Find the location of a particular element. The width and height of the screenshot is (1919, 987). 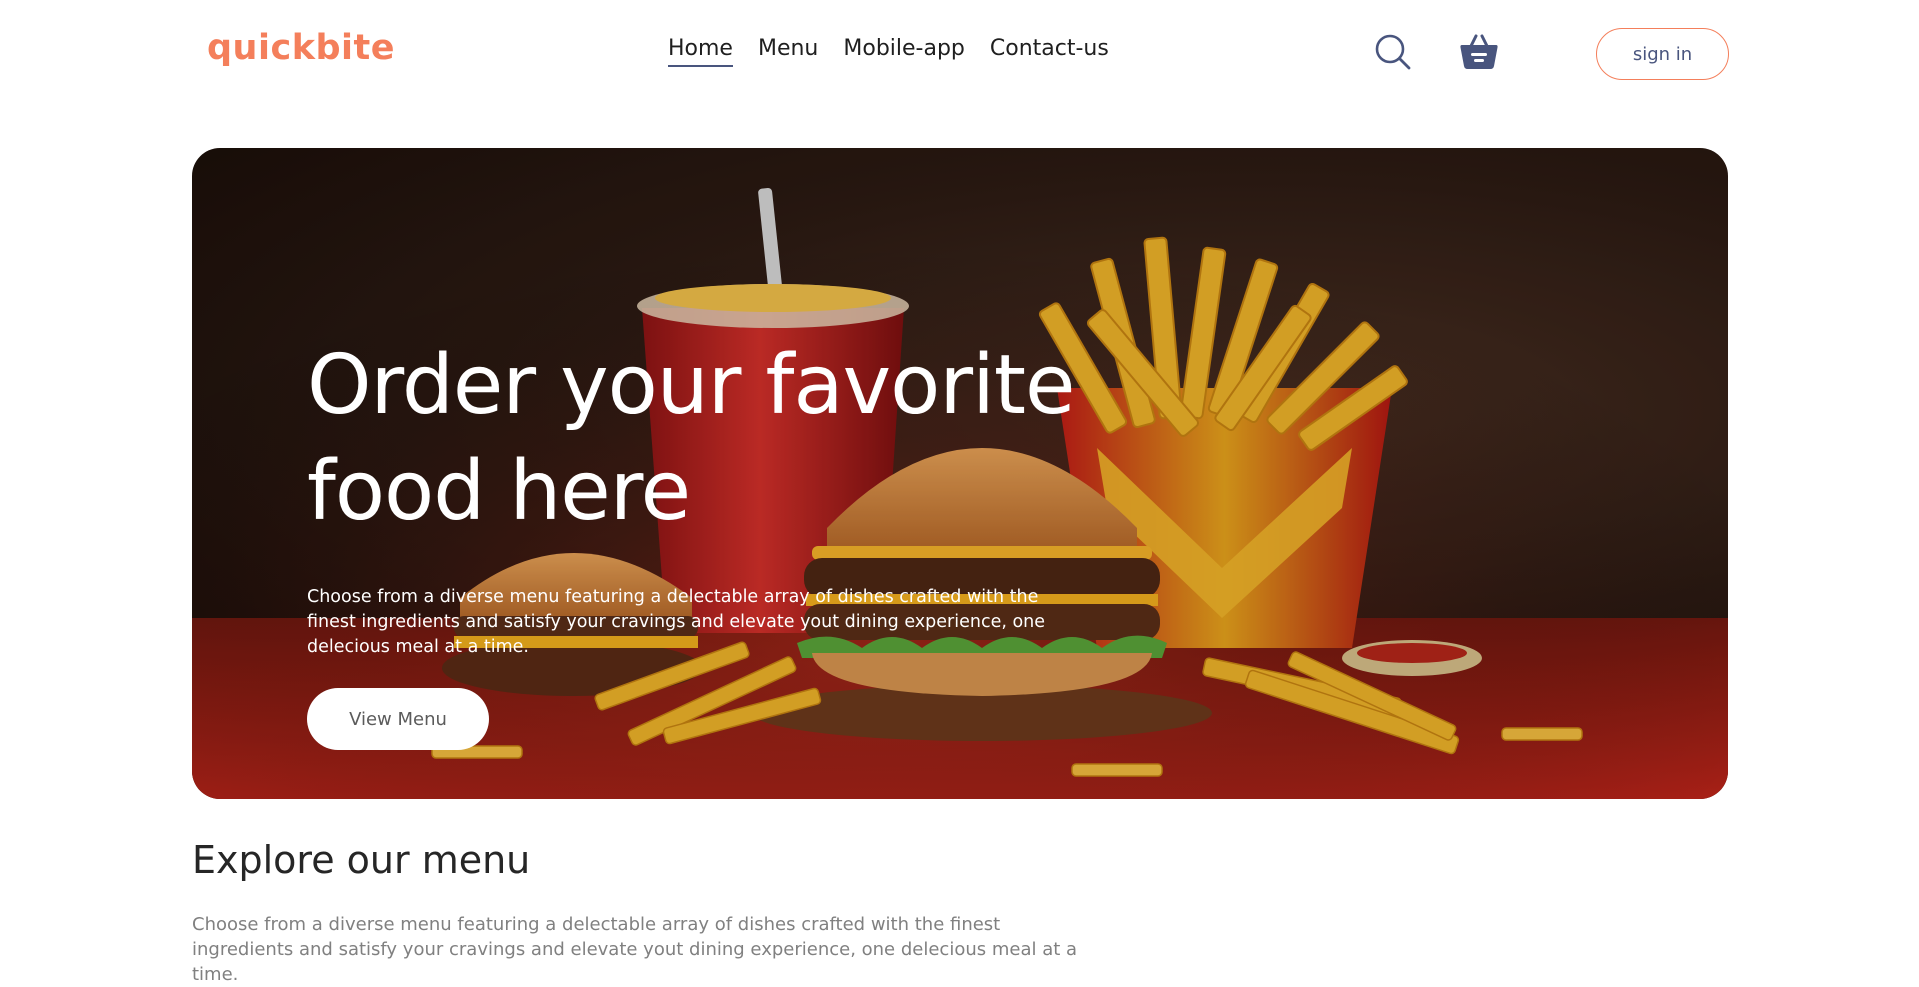

basket-icon is located at coordinates (1479, 52).